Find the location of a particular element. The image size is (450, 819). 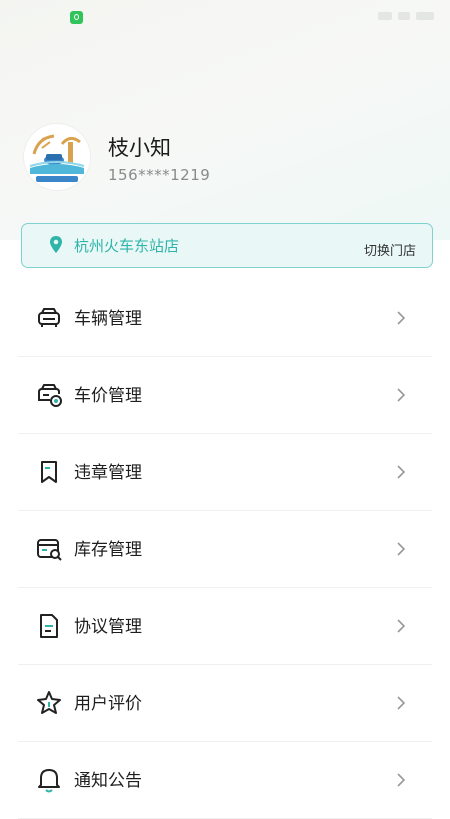

menu-item-violation: 违章管理 is located at coordinates (225, 472).